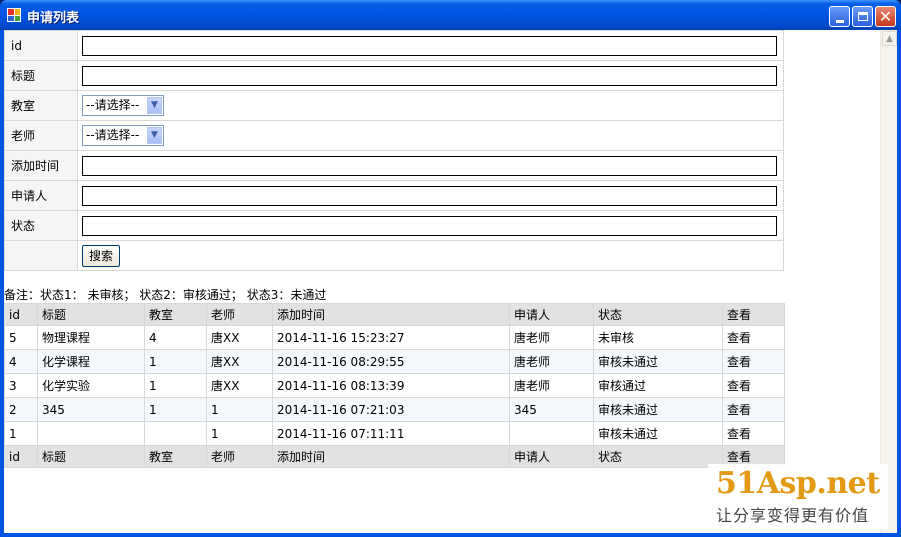 Image resolution: width=901 pixels, height=537 pixels. I want to click on table-header-row: id 标题 教室 老师 添加时间 申请人 状态 查看, so click(394, 314).